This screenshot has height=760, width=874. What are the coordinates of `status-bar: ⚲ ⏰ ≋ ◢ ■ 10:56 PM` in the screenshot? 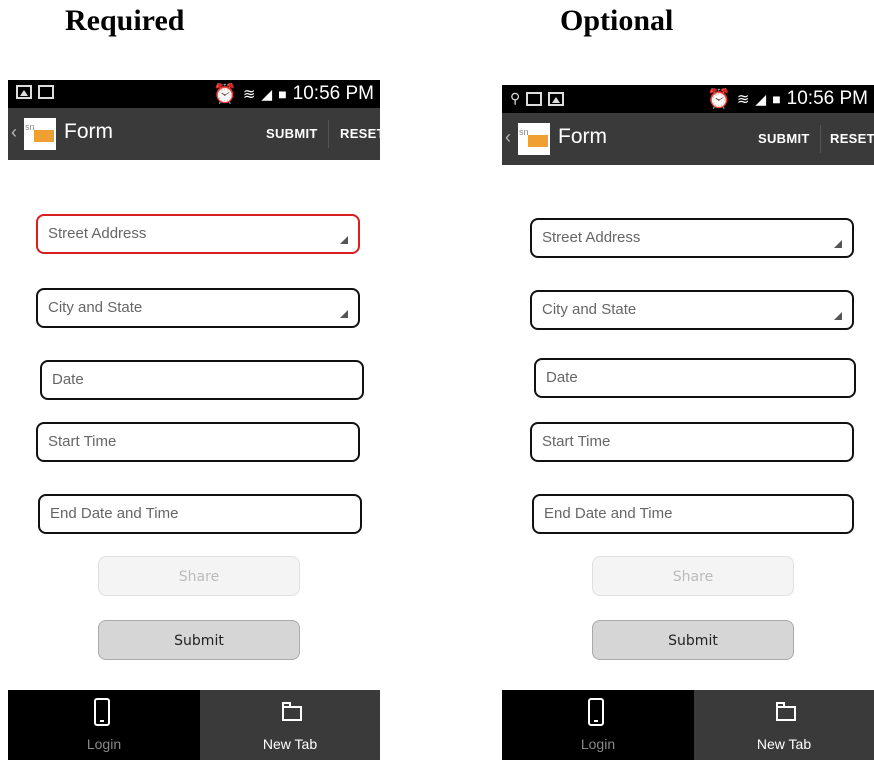 It's located at (688, 99).